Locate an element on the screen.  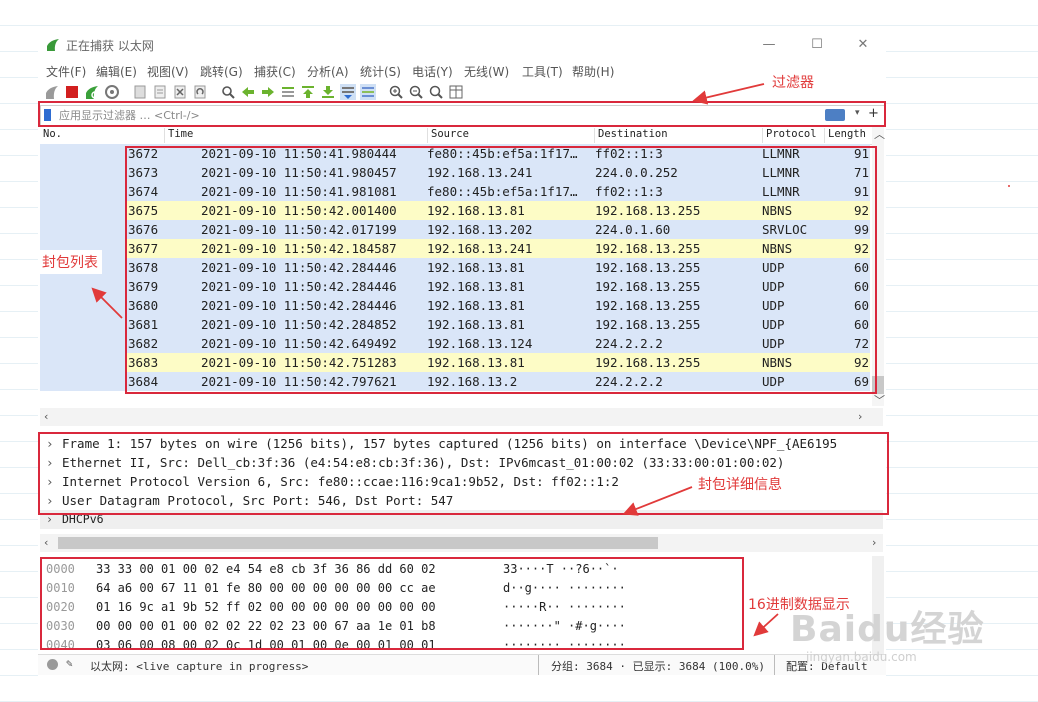
details-scroll-thumb is located at coordinates (358, 543).